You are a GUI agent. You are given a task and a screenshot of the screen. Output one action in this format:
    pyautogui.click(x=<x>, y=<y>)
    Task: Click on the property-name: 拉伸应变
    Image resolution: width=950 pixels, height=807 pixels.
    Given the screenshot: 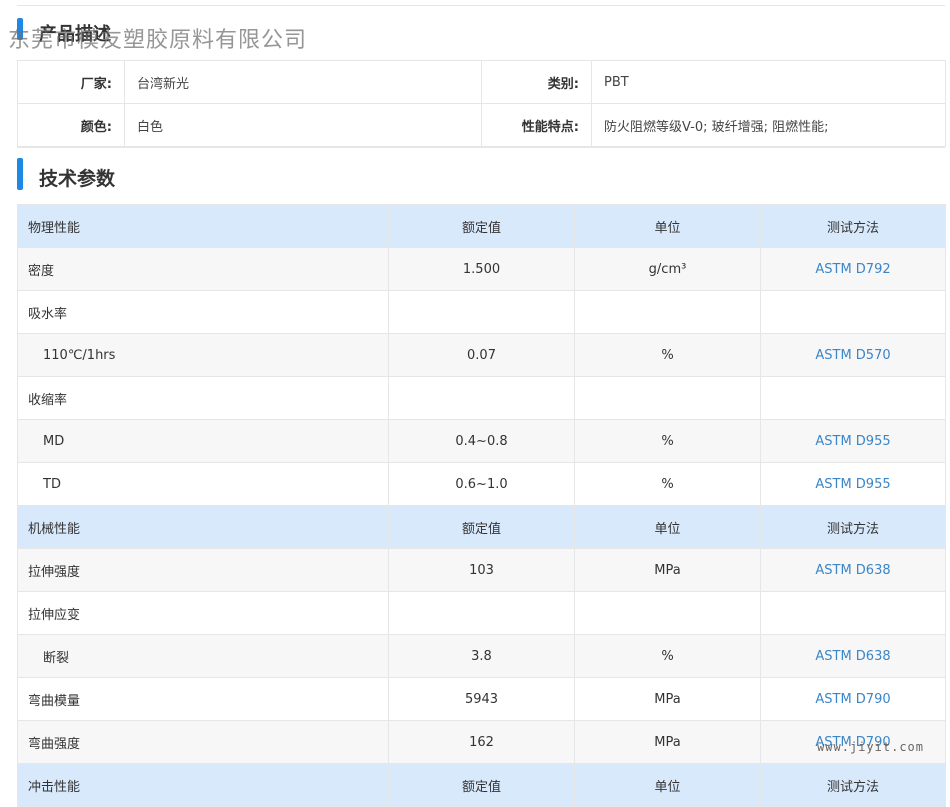 What is the action you would take?
    pyautogui.click(x=203, y=613)
    